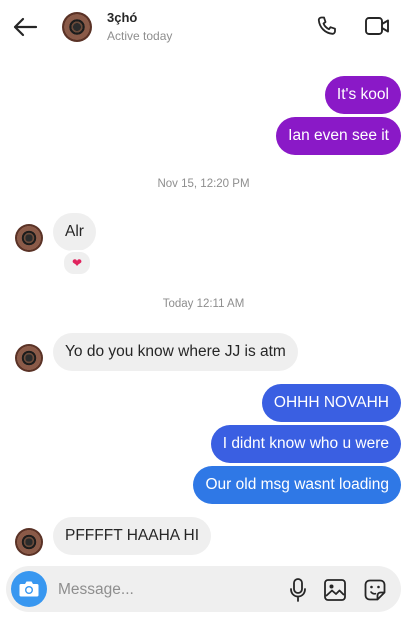 This screenshot has width=407, height=620. What do you see at coordinates (175, 352) in the screenshot?
I see `message-incoming: Yo do you know where JJ is atm` at bounding box center [175, 352].